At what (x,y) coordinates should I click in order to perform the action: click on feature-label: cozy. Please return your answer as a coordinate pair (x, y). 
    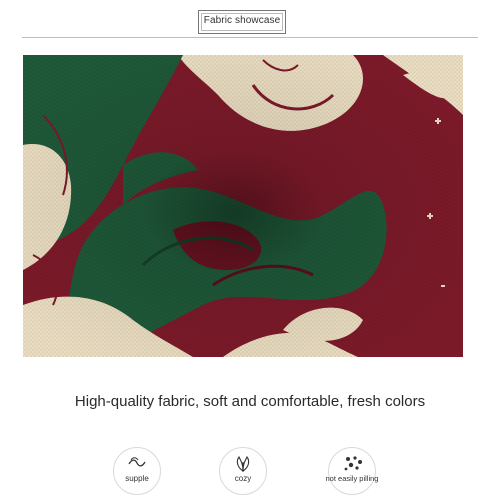
    Looking at the image, I should click on (243, 478).